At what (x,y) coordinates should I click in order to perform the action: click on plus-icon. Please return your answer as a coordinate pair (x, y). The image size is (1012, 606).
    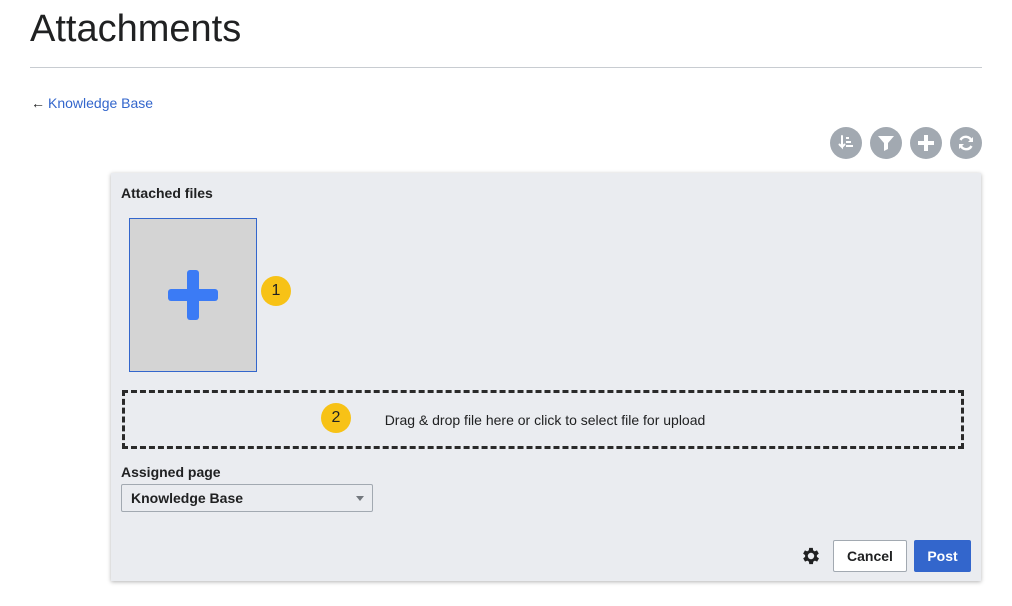
    Looking at the image, I should click on (193, 295).